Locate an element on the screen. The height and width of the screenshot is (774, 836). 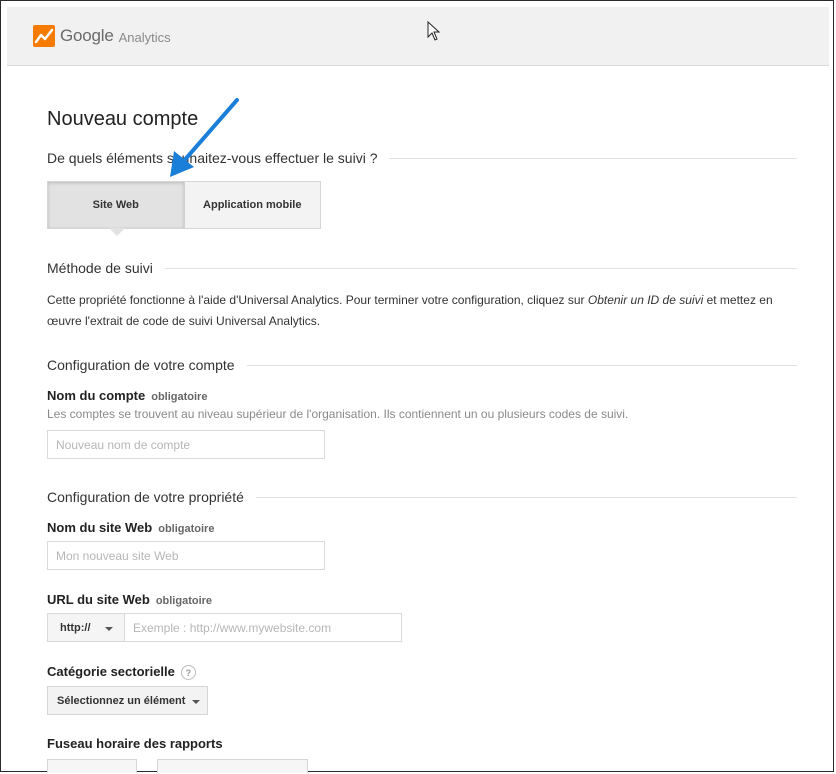
option-mobile-app-button: Application mobile is located at coordinates (252, 205).